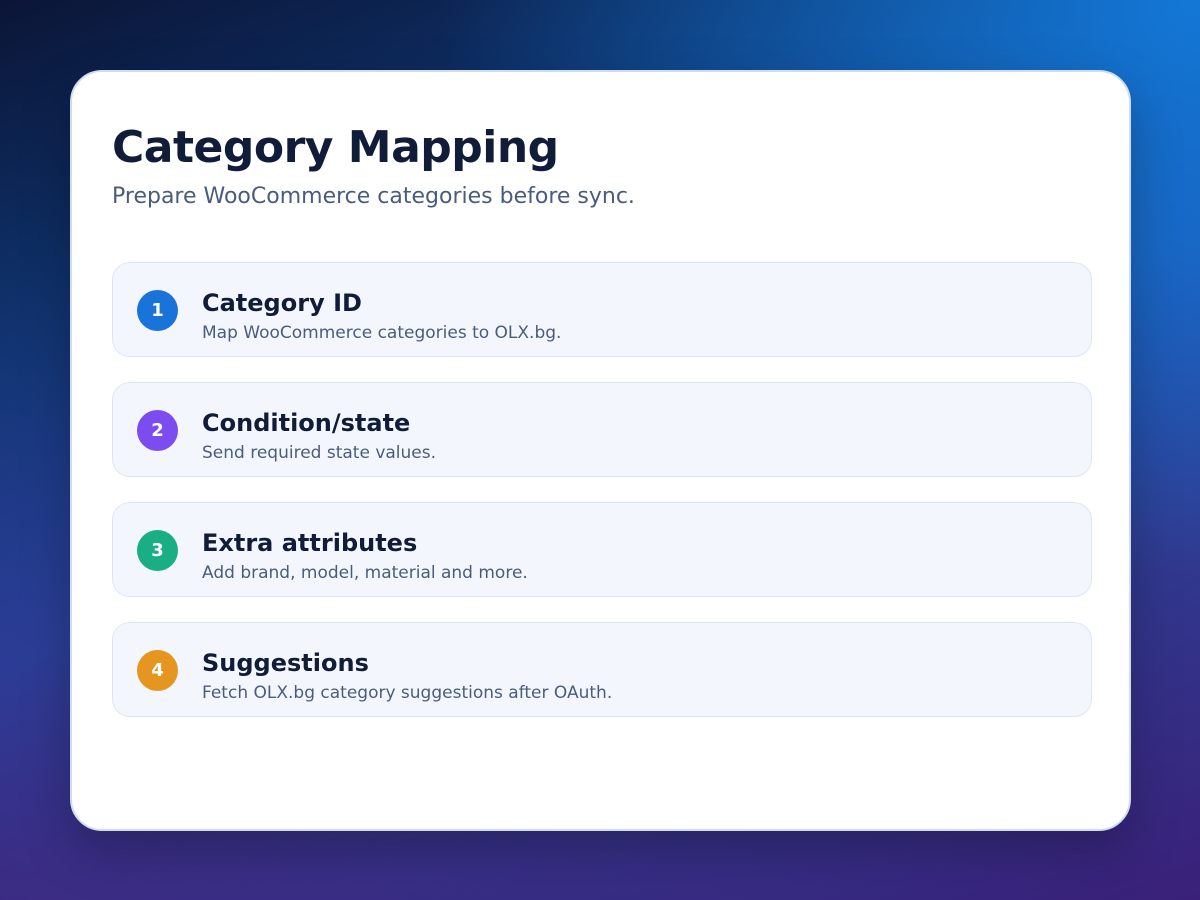  What do you see at coordinates (365, 573) in the screenshot?
I see `step-description: Add brand, model, material and more.` at bounding box center [365, 573].